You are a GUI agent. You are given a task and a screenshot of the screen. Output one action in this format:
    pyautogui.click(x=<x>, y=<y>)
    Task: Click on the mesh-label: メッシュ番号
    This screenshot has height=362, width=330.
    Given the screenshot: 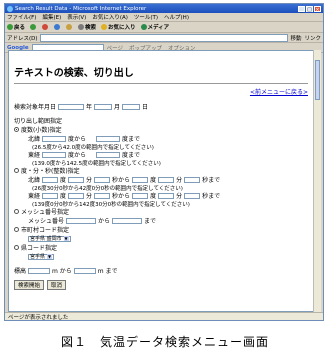 What is the action you would take?
    pyautogui.click(x=46, y=221)
    